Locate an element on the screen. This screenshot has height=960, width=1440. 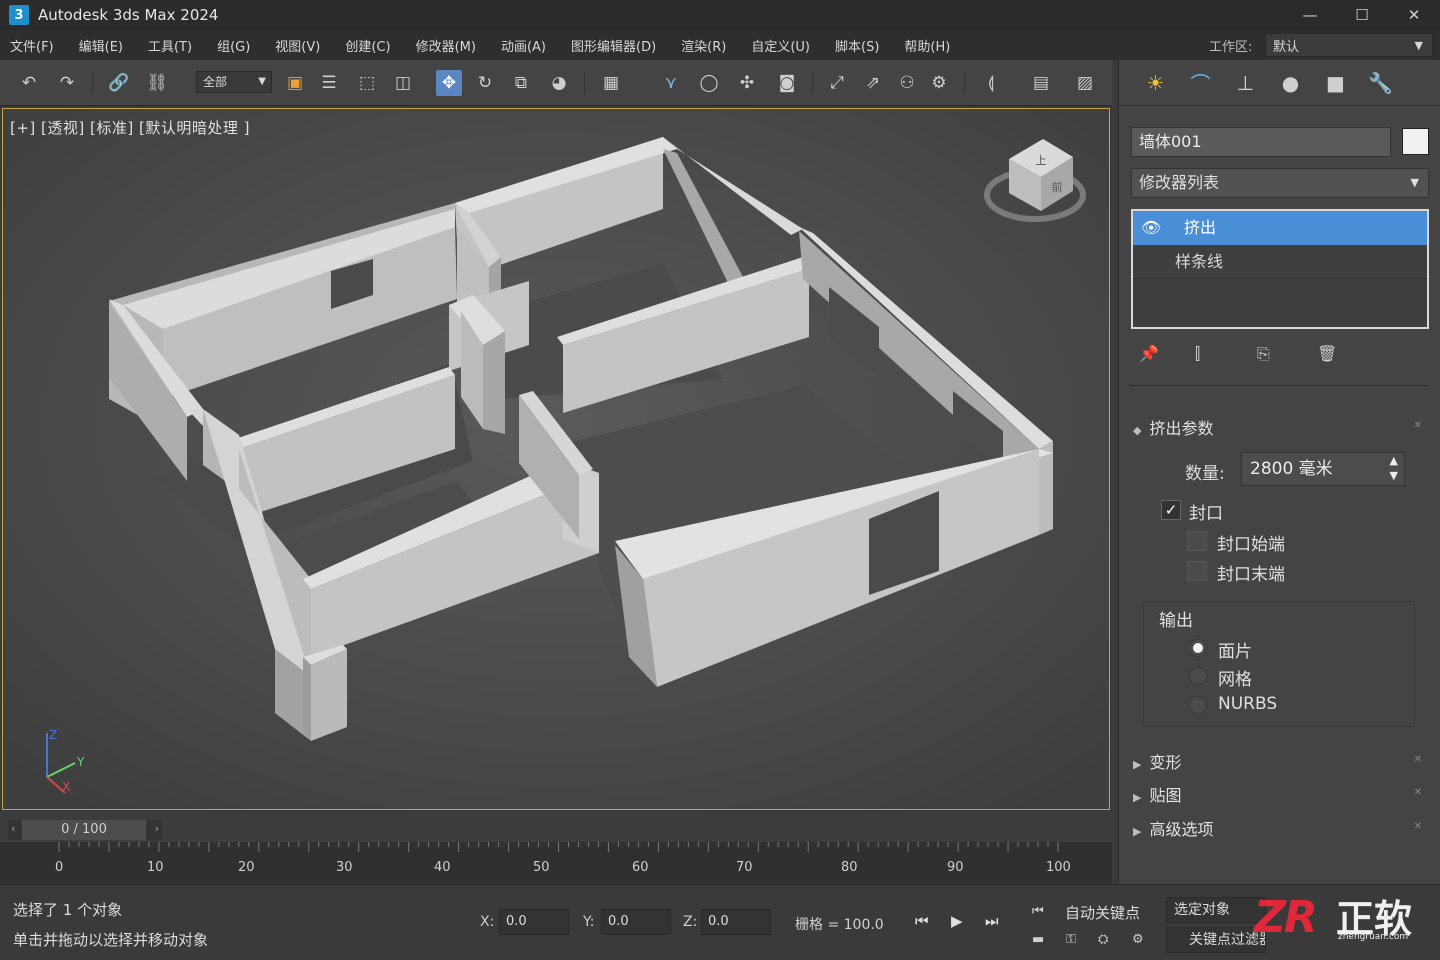
output-patch-radio is located at coordinates (1198, 648).